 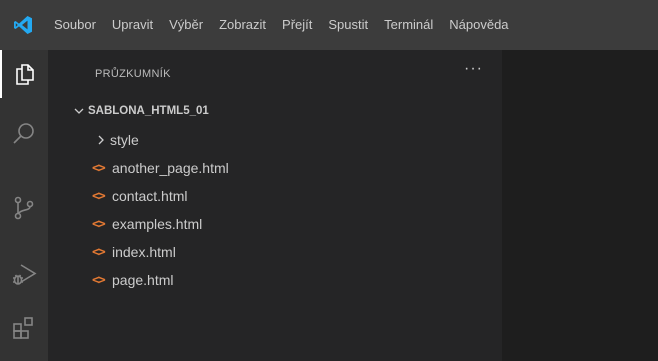 What do you see at coordinates (348, 25) in the screenshot?
I see `menu-run: Spustit` at bounding box center [348, 25].